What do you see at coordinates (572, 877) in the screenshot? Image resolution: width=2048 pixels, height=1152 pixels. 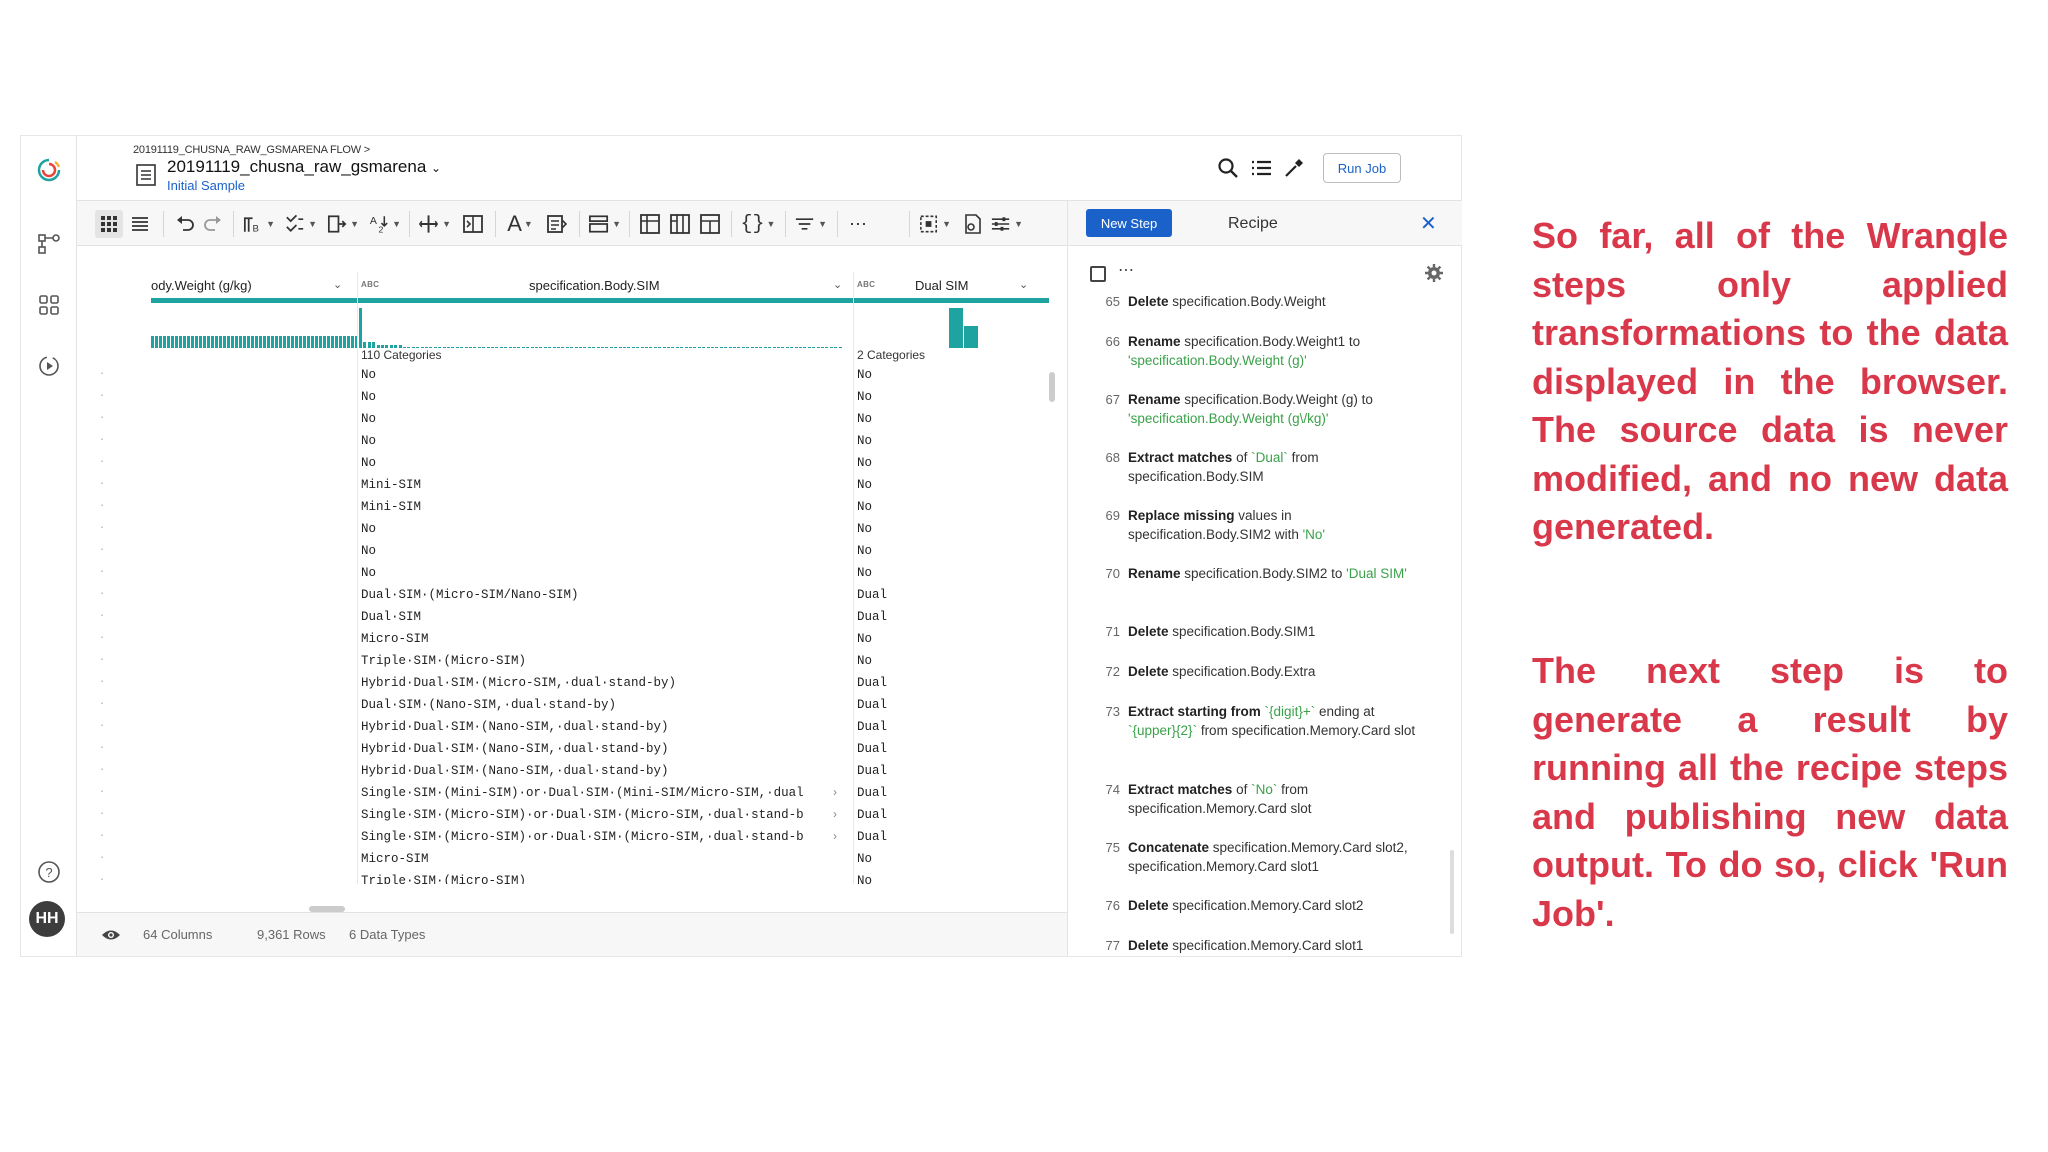 I see `table-row: · Triple·SIM·(Micro-SIM) No` at bounding box center [572, 877].